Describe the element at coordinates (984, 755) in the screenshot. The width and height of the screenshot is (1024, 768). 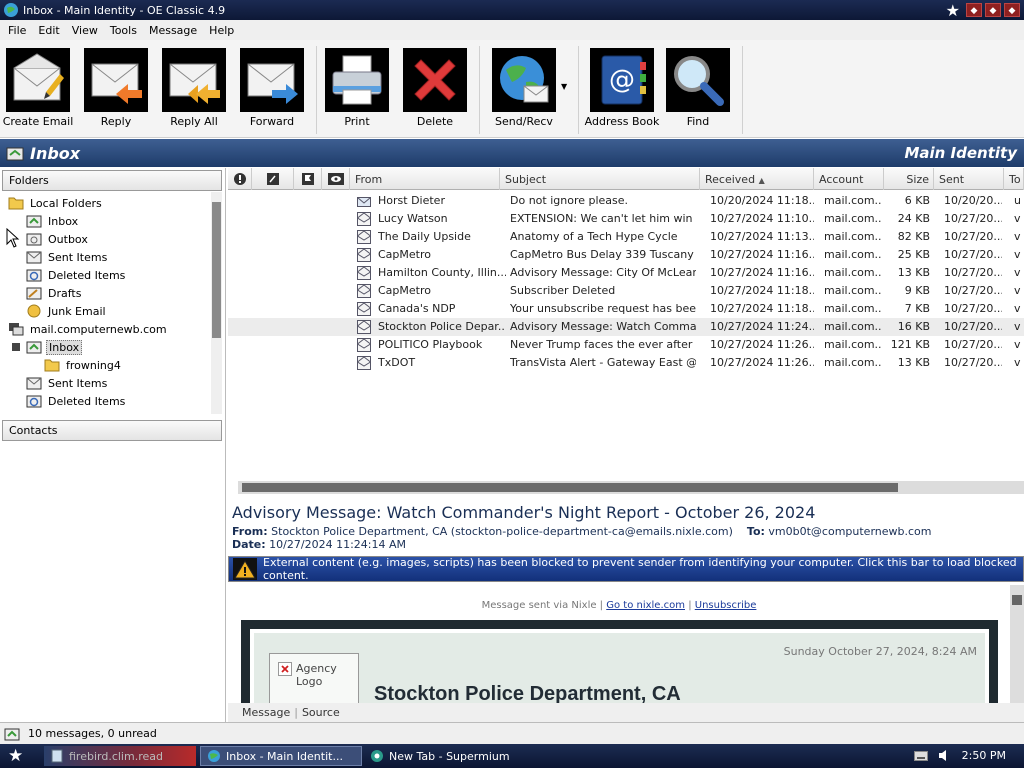
I see `clock: 2:50 PM` at that location.